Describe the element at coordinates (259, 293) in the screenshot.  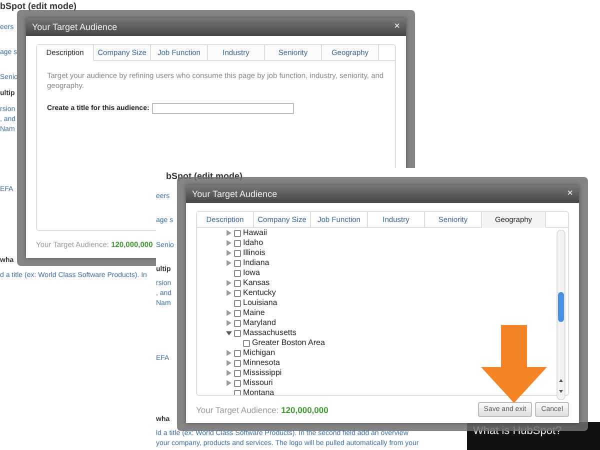
I see `tree-item-label: Kentucky` at that location.